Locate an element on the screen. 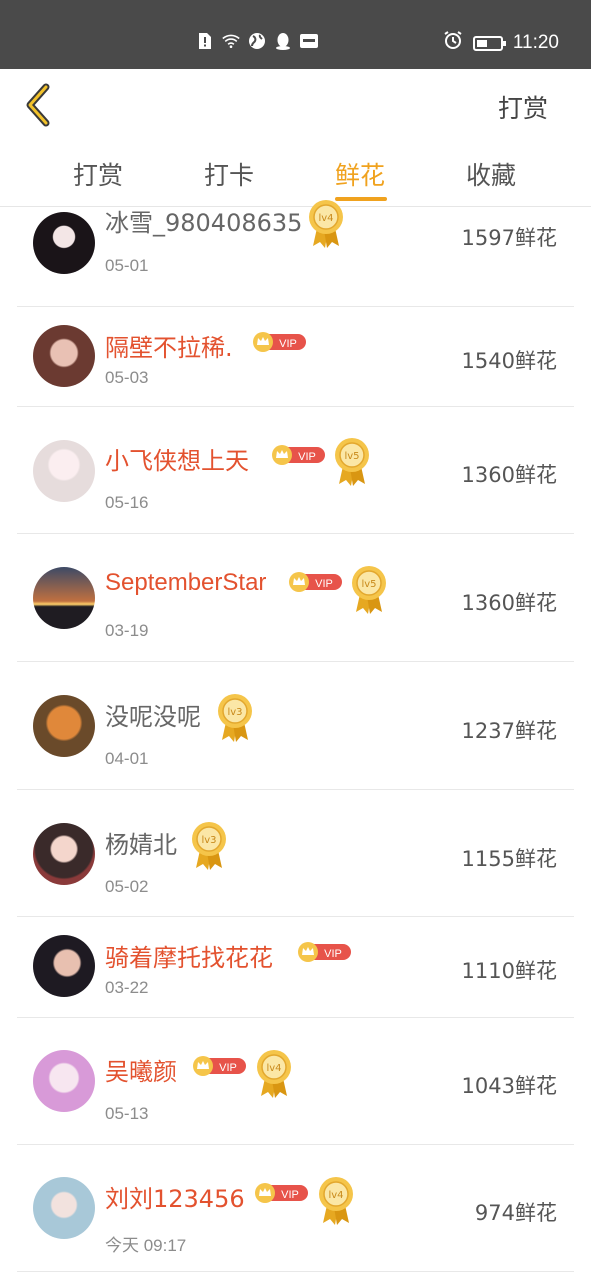 The width and height of the screenshot is (591, 1280). flower-count: 1540鲜花 is located at coordinates (509, 361).